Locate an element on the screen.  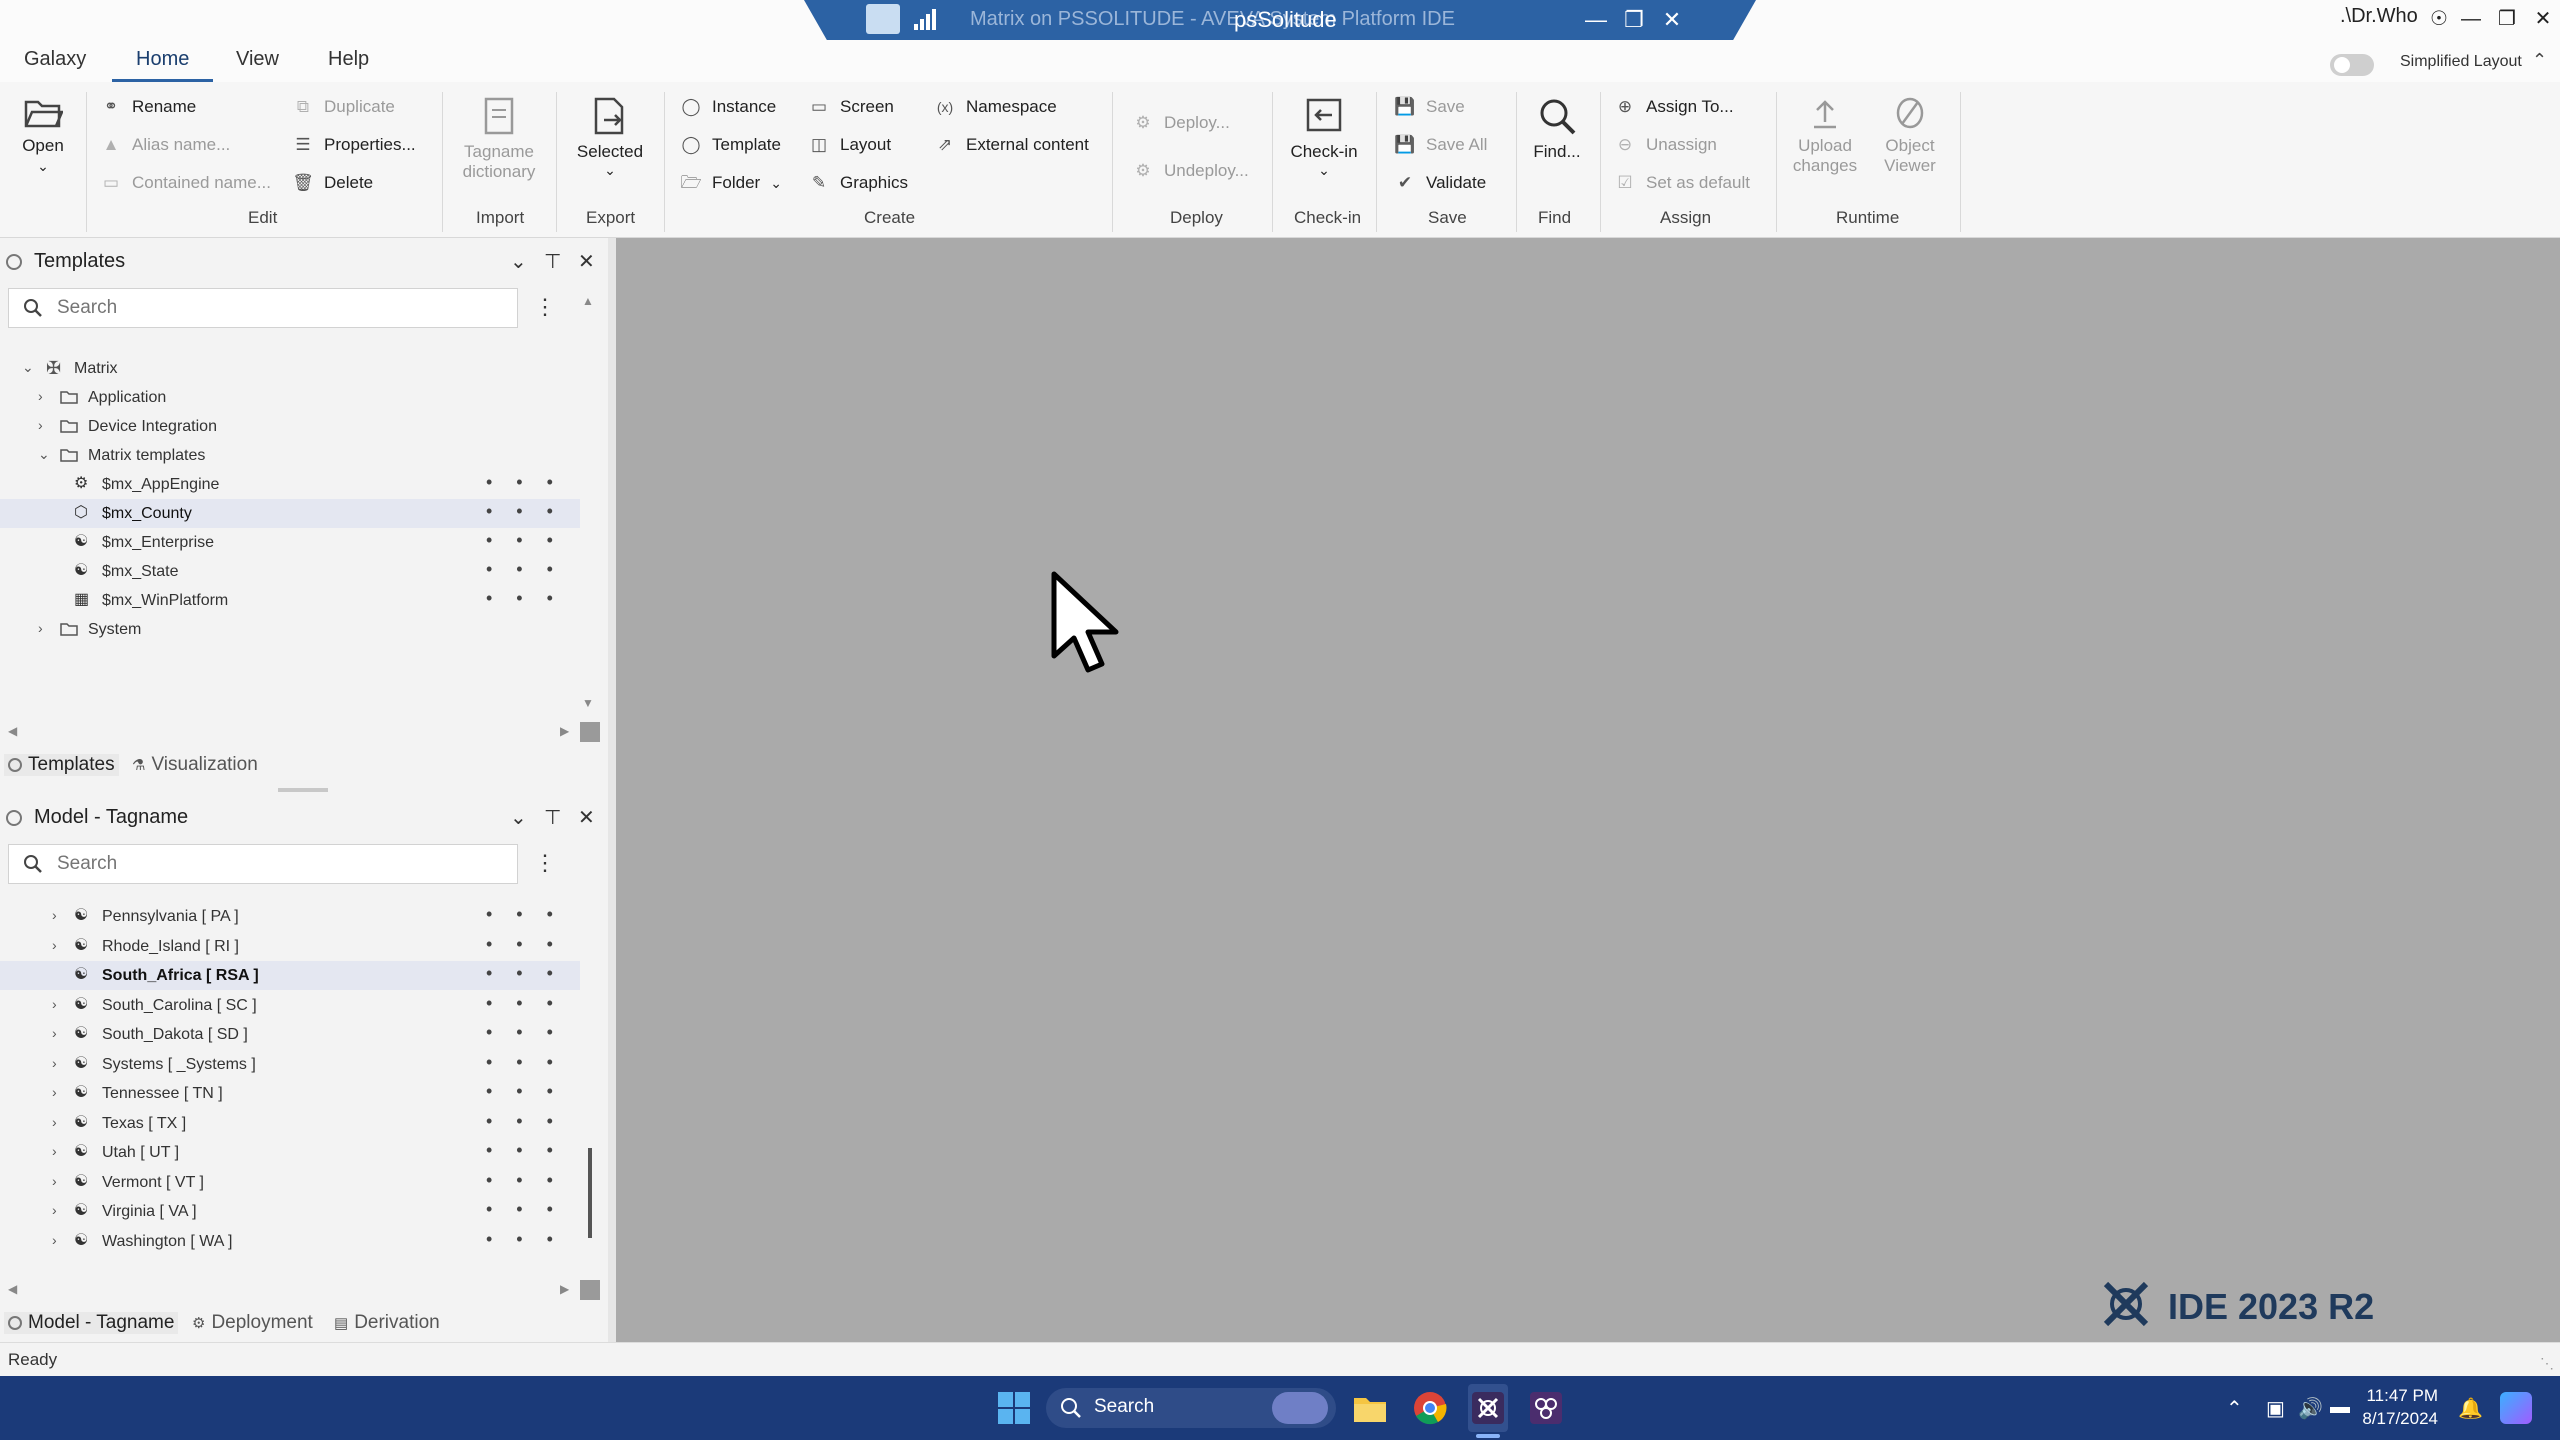
close-remote-icon: ✕ is located at coordinates (1672, 20).